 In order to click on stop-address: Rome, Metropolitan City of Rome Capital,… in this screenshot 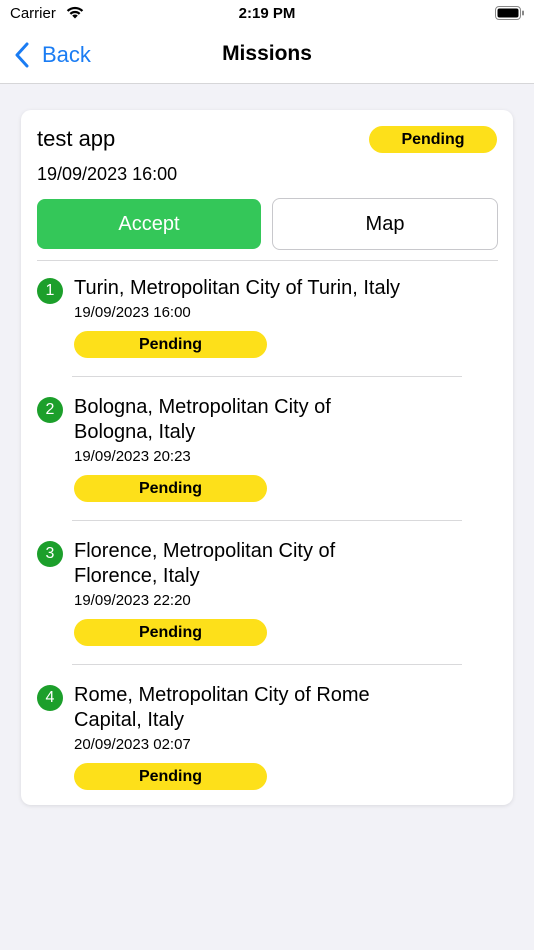, I will do `click(222, 707)`.